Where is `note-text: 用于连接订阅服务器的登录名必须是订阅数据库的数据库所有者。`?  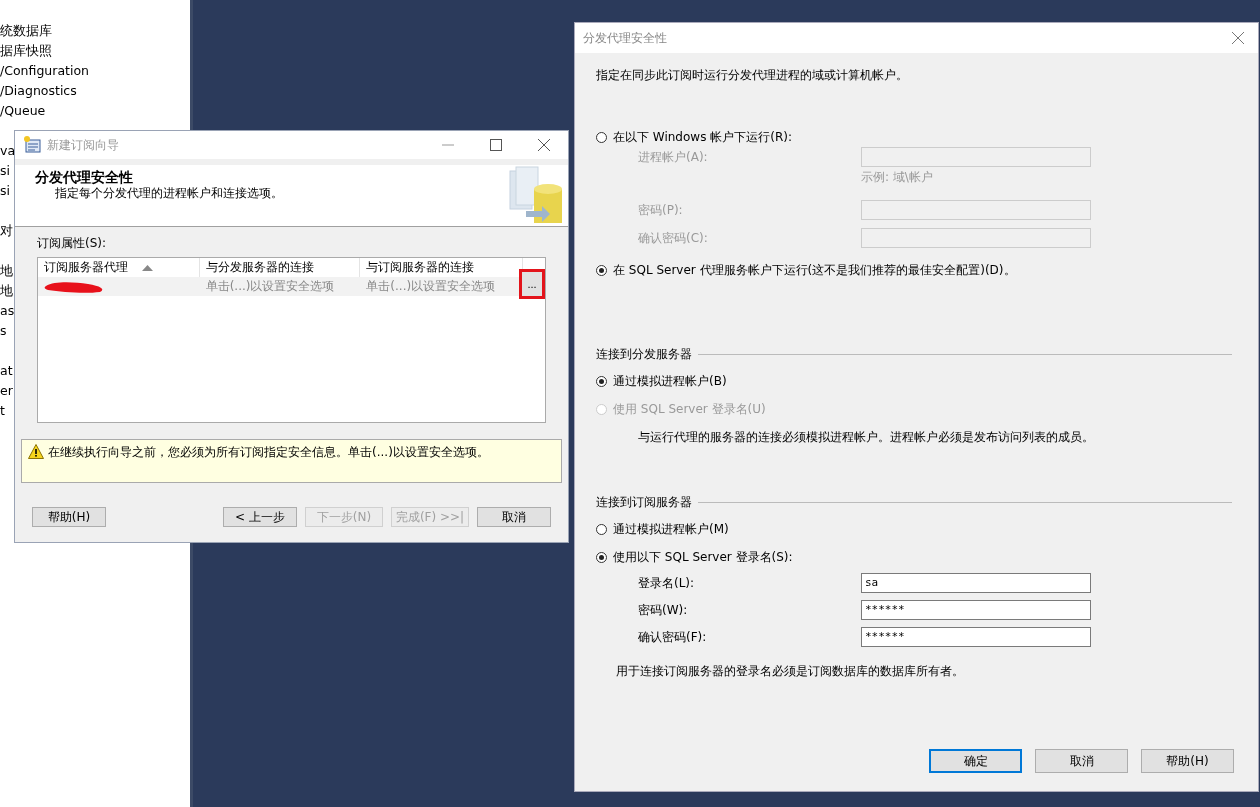 note-text: 用于连接订阅服务器的登录名必须是订阅数据库的数据库所有者。 is located at coordinates (790, 671).